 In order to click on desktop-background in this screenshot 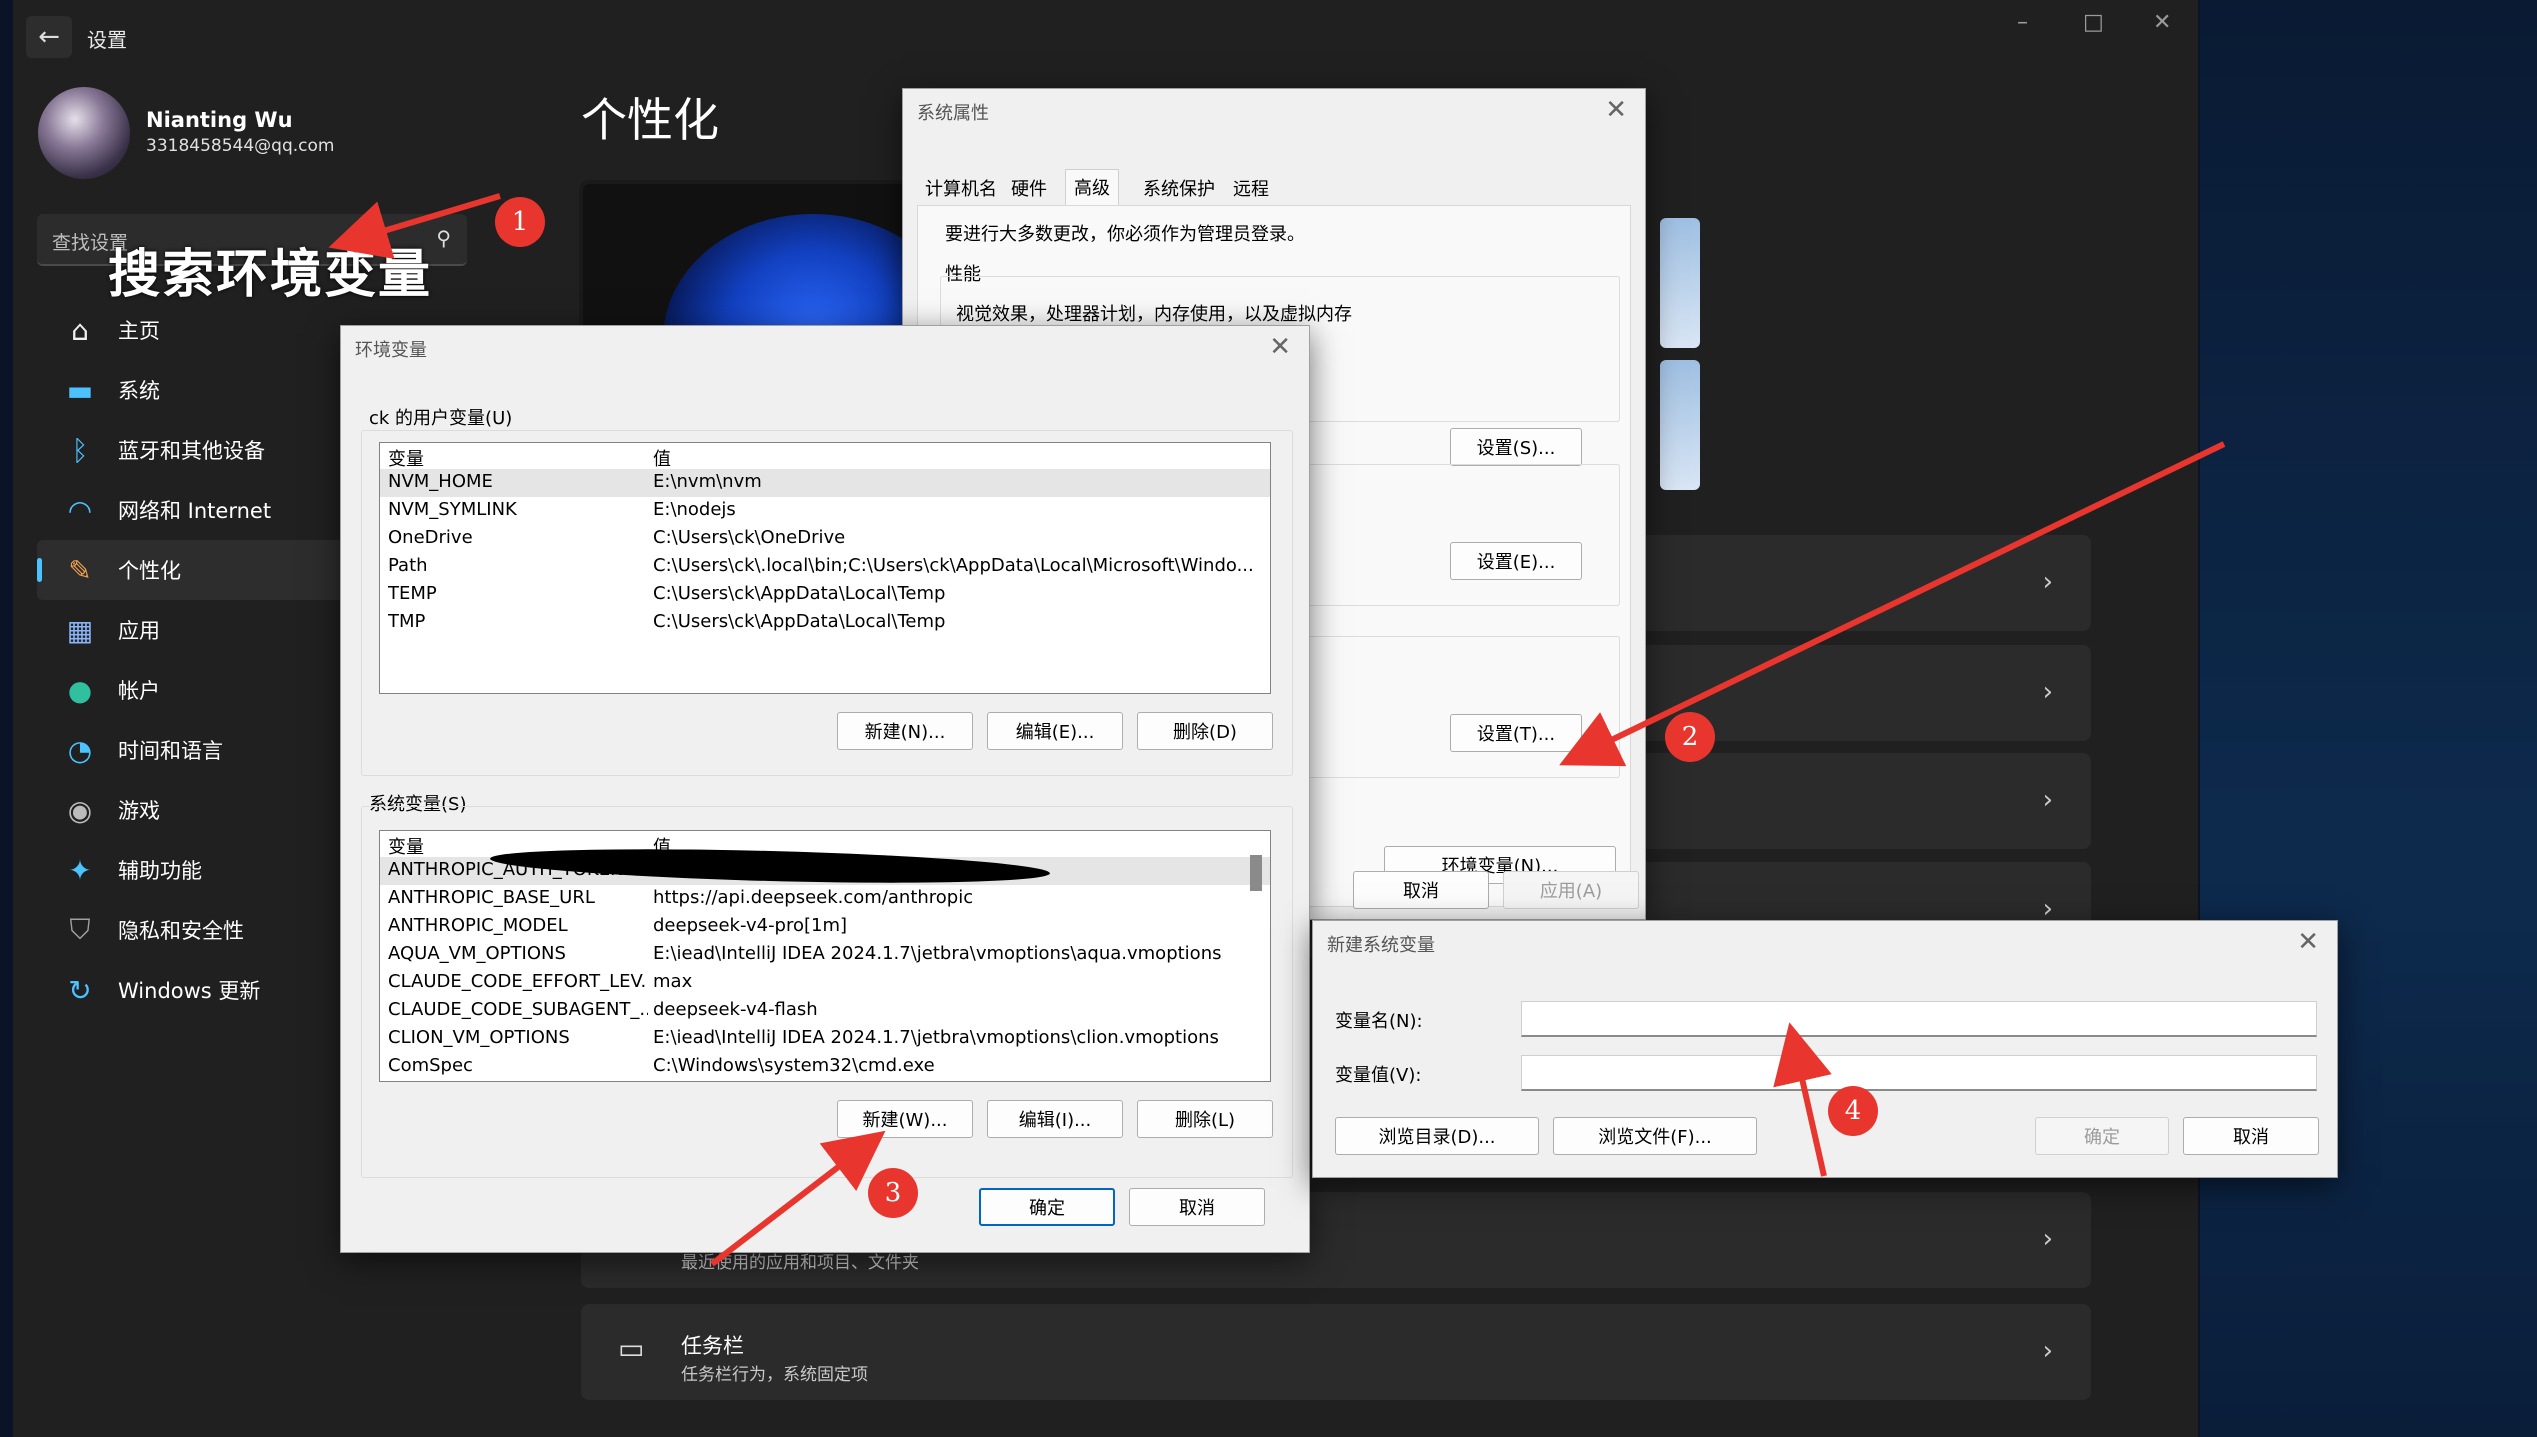, I will do `click(2368, 718)`.